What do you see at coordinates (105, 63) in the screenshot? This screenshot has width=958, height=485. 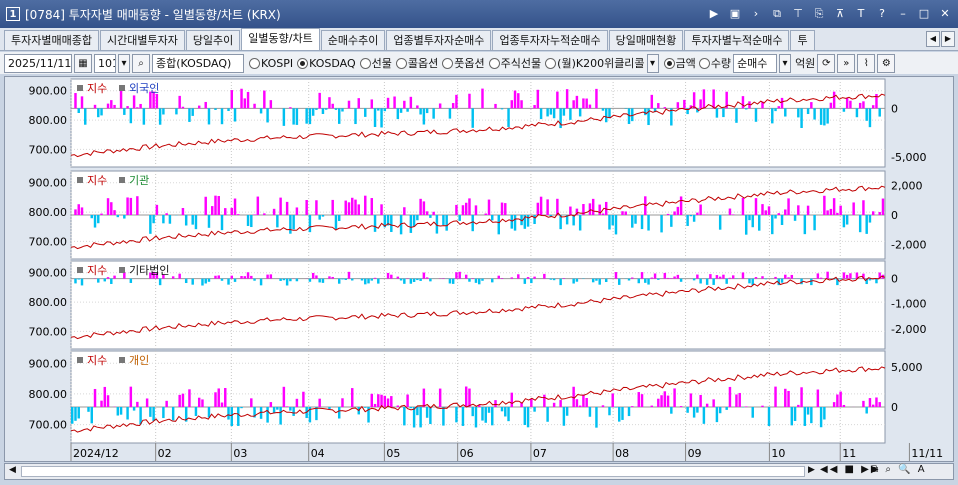 I see `code-input: 101` at bounding box center [105, 63].